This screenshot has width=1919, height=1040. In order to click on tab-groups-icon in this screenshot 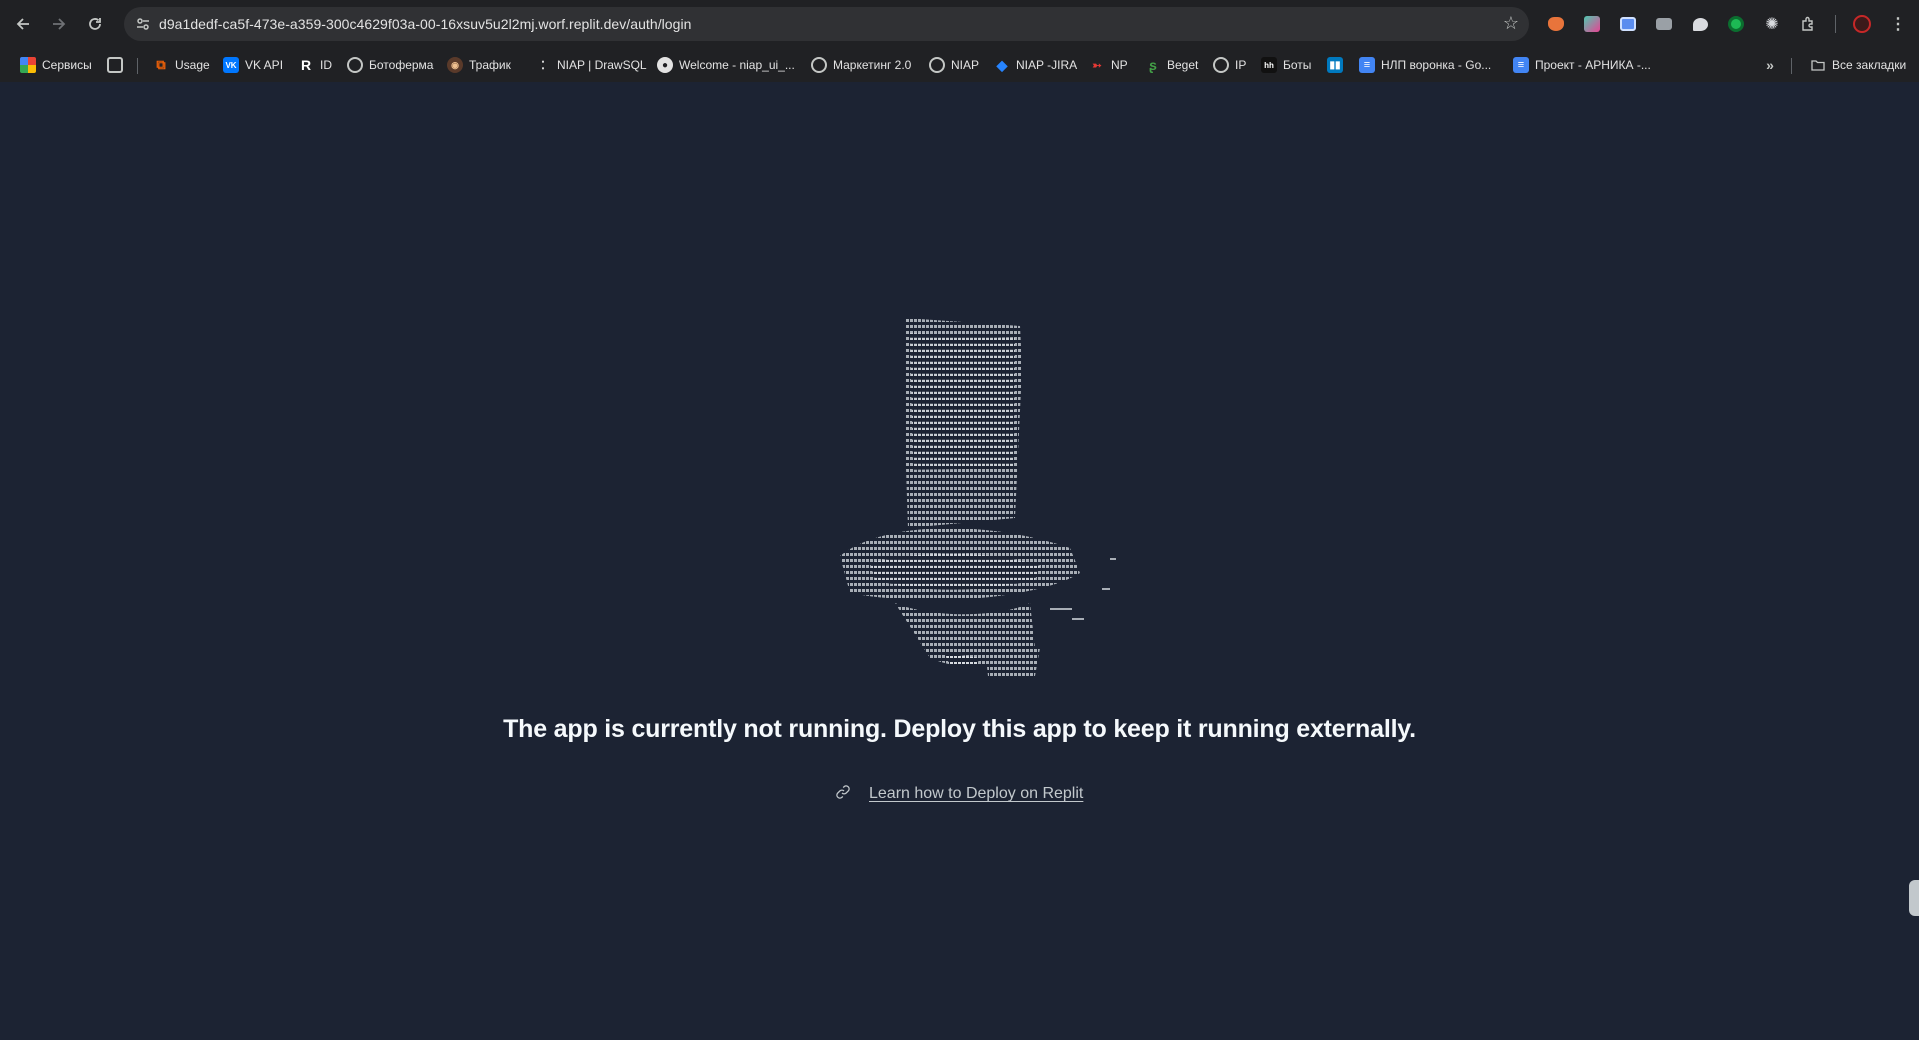, I will do `click(115, 65)`.